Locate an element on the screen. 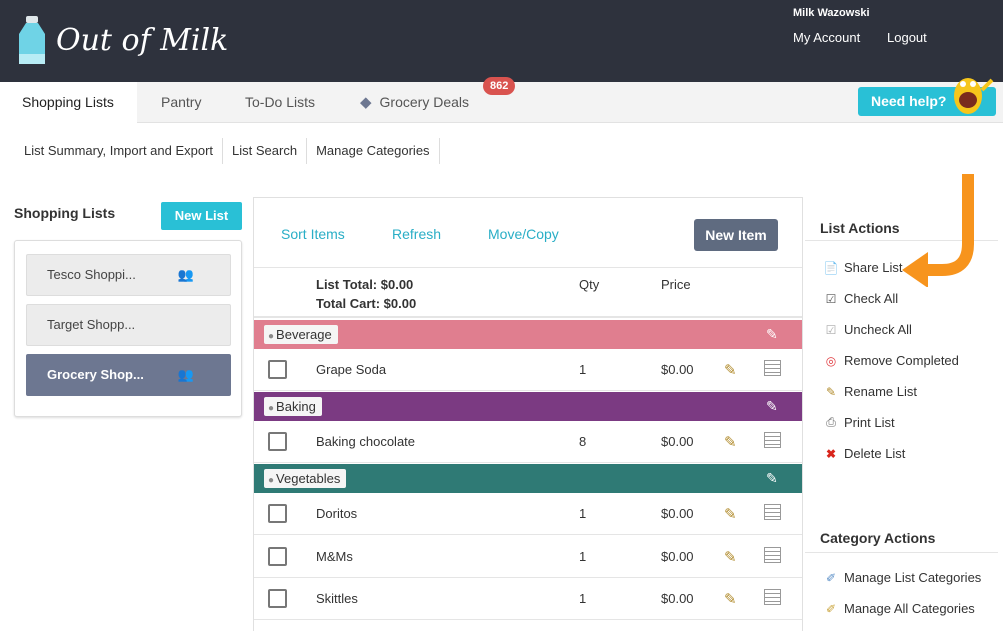 The height and width of the screenshot is (631, 1003). action-label: Remove Completed is located at coordinates (901, 360).